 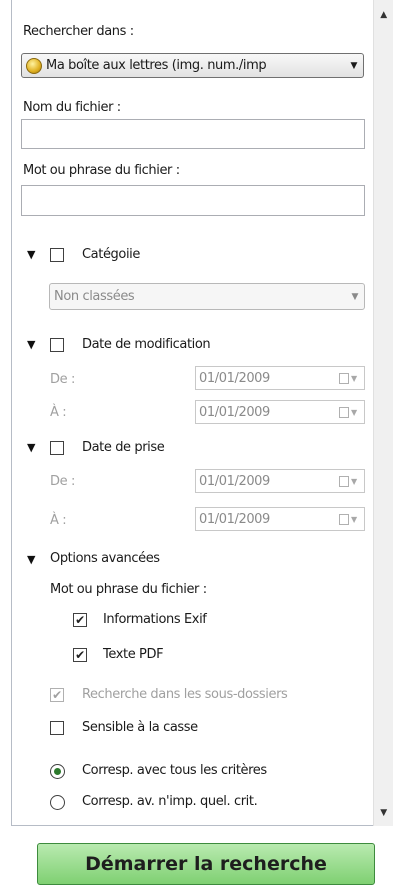 What do you see at coordinates (193, 200) in the screenshot?
I see `word-input` at bounding box center [193, 200].